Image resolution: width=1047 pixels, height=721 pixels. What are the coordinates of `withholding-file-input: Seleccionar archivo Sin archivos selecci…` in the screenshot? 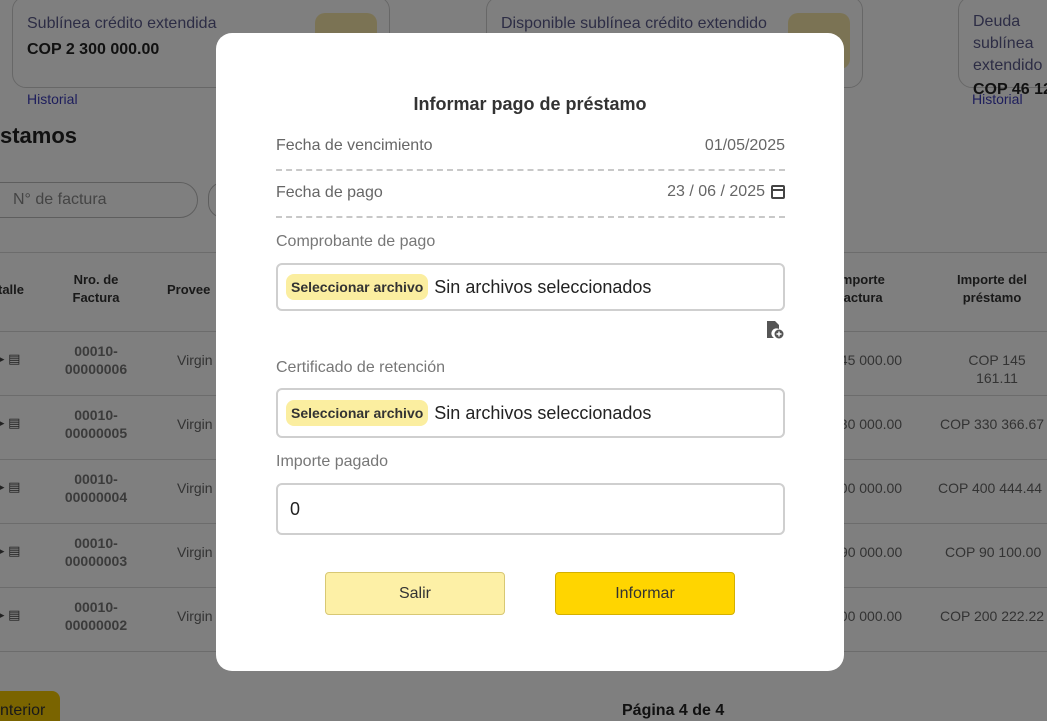 It's located at (530, 413).